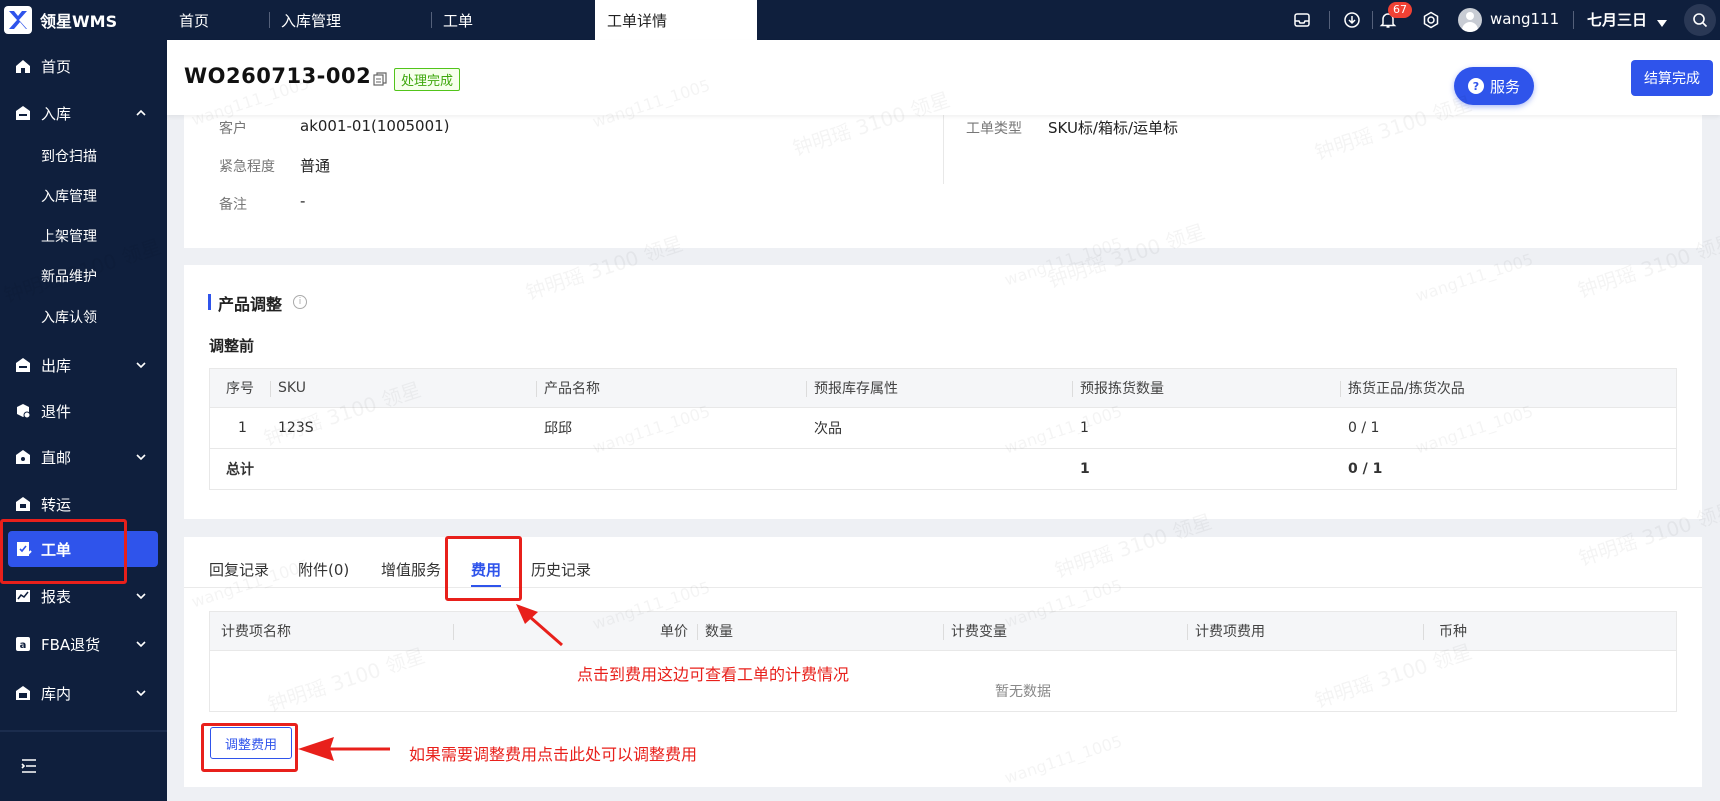 The image size is (1720, 801). Describe the element at coordinates (1230, 632) in the screenshot. I see `column-header: 计费项费用` at that location.